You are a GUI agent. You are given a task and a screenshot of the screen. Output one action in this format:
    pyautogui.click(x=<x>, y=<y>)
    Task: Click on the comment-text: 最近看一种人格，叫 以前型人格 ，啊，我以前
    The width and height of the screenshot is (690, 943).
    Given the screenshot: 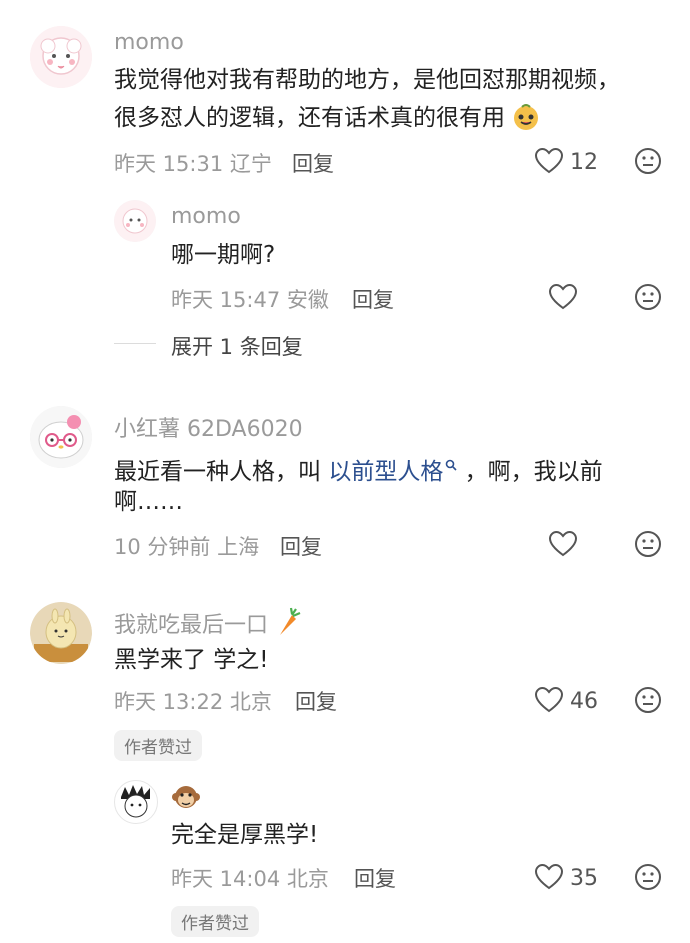 What is the action you would take?
    pyautogui.click(x=358, y=468)
    